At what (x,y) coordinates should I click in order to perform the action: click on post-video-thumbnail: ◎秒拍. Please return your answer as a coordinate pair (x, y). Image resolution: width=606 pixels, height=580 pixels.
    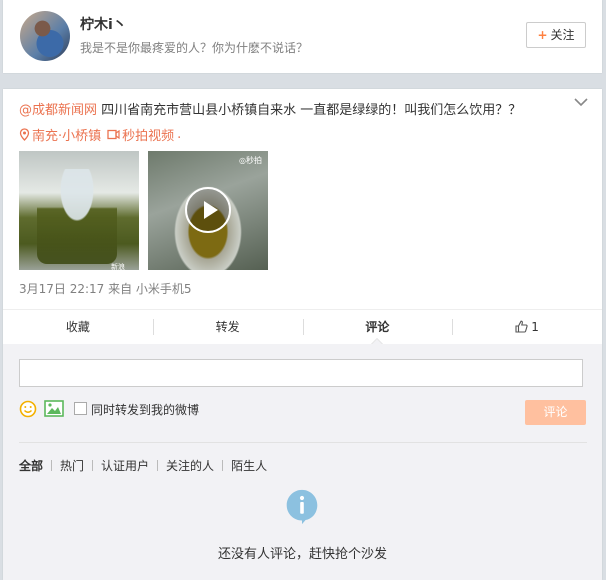
    Looking at the image, I should click on (208, 210).